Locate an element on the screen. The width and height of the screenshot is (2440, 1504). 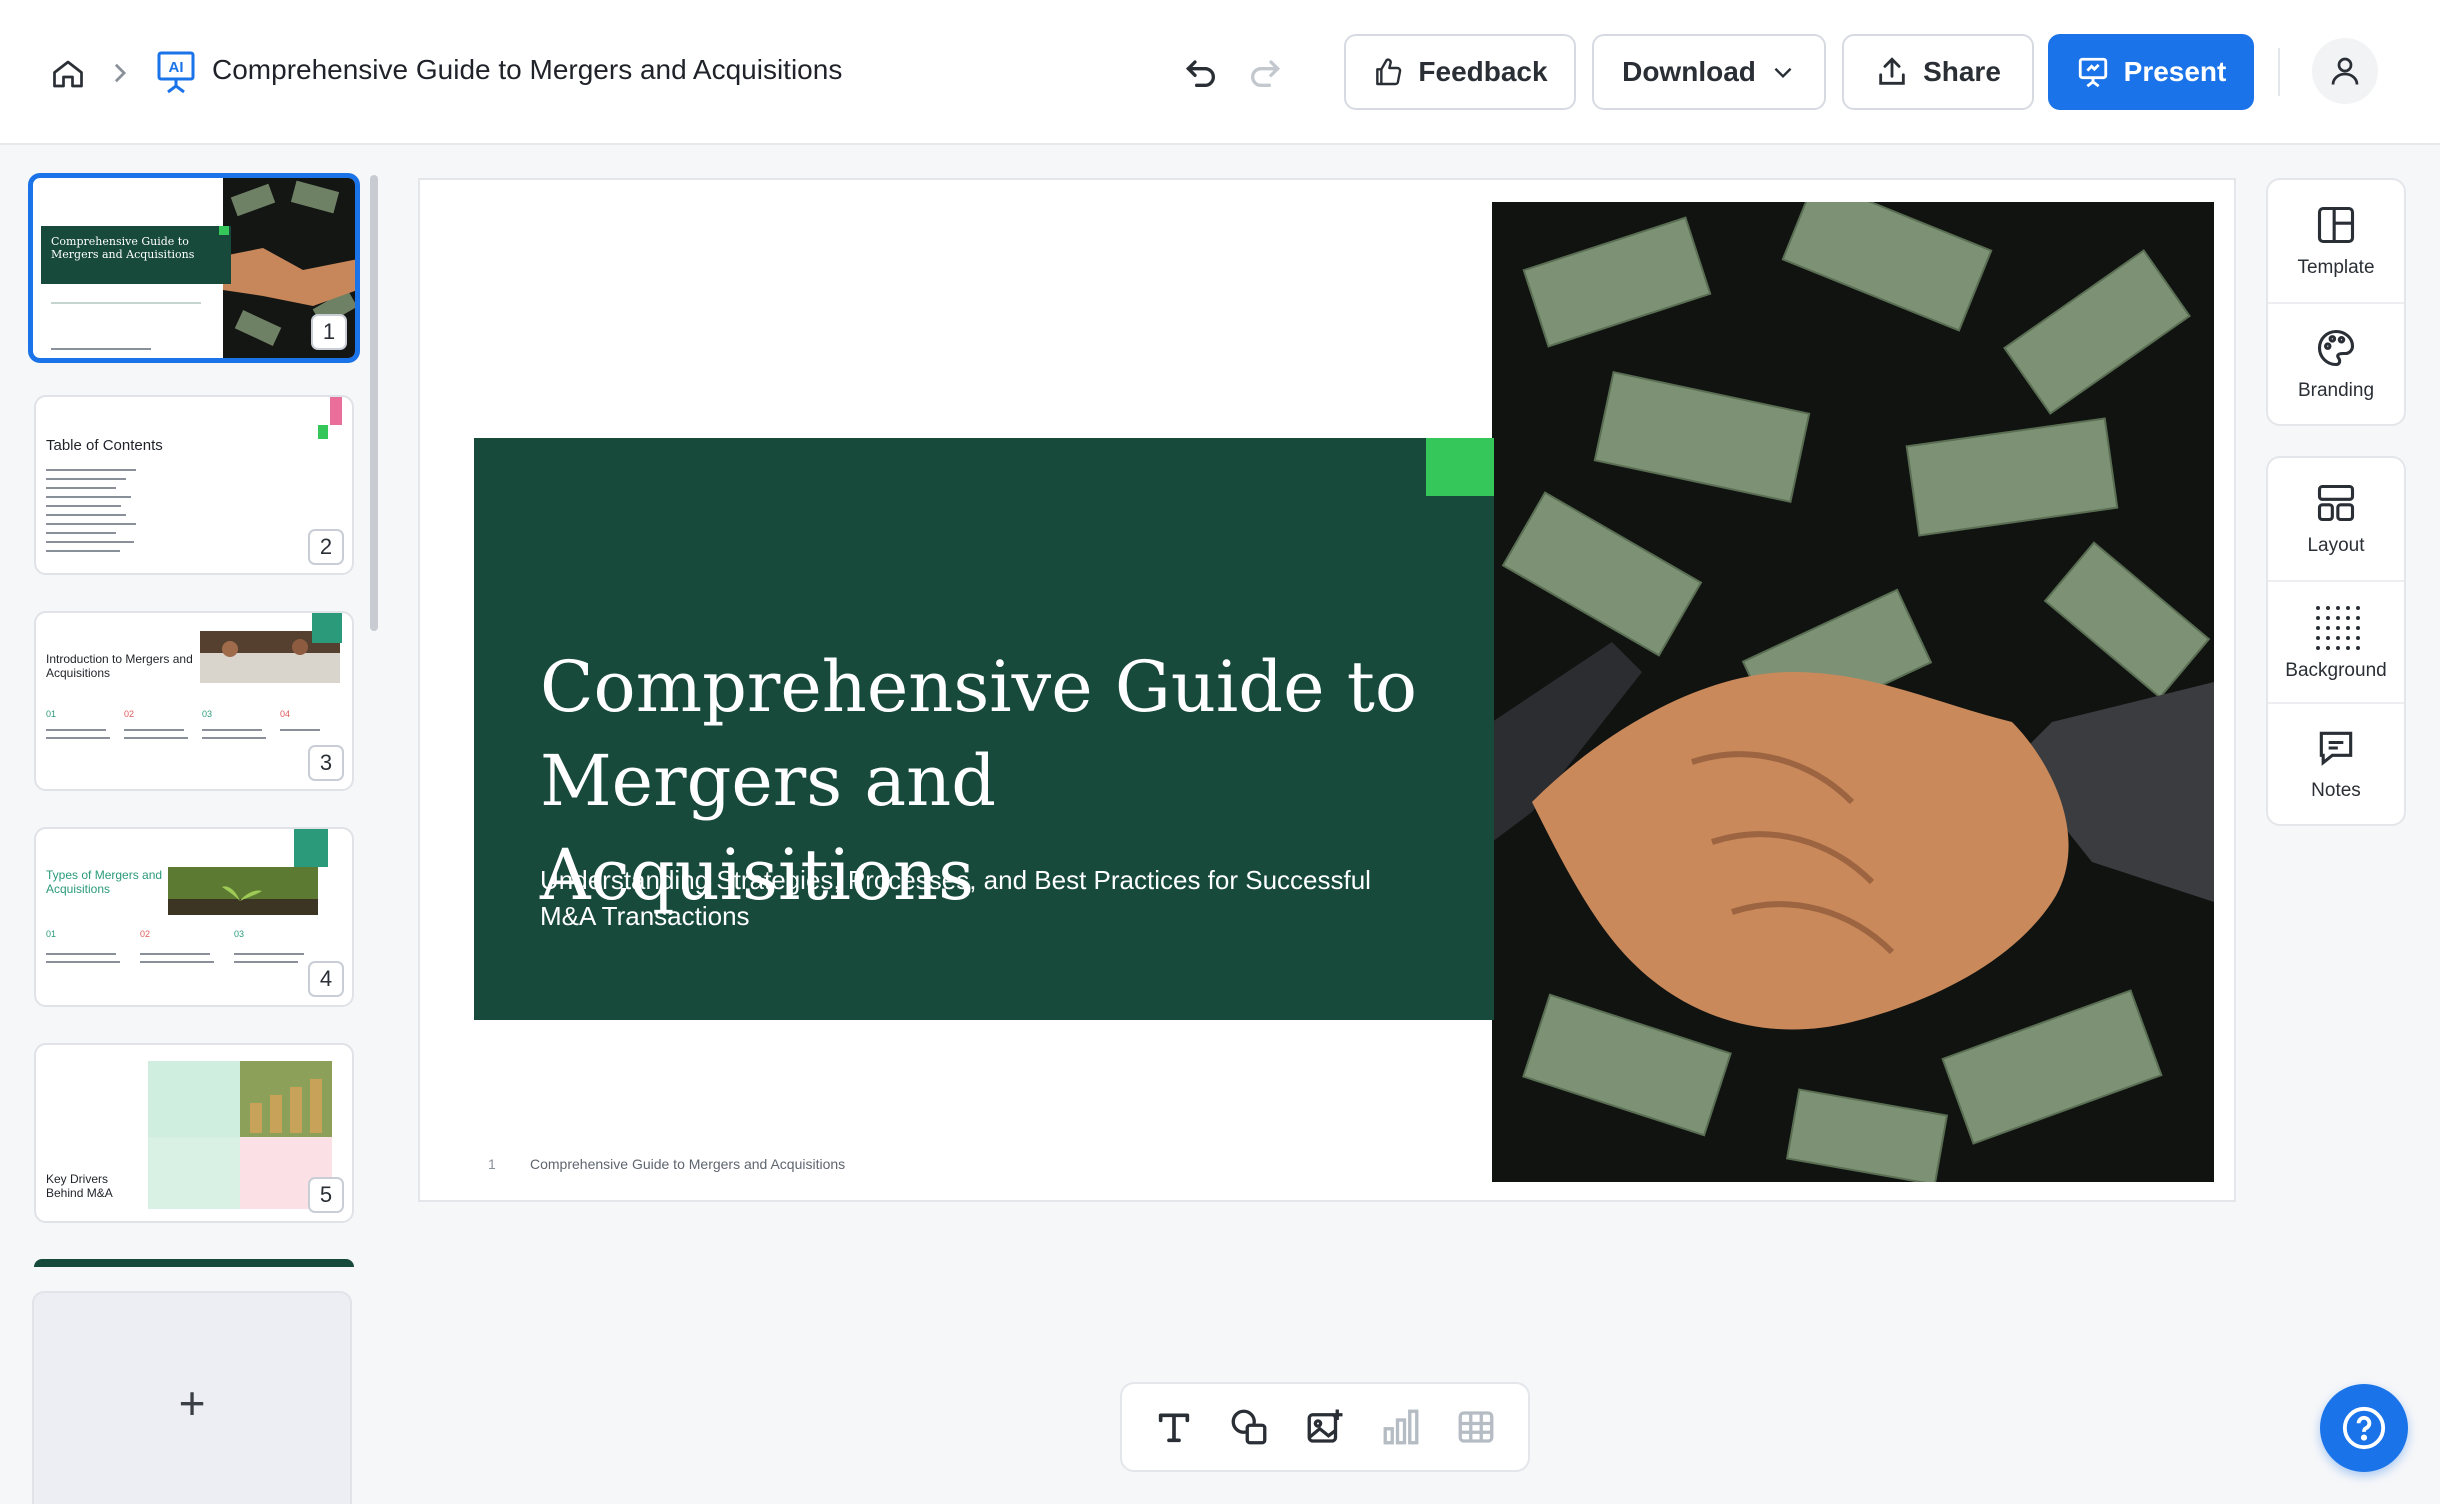
background-button: Background is located at coordinates (2336, 641).